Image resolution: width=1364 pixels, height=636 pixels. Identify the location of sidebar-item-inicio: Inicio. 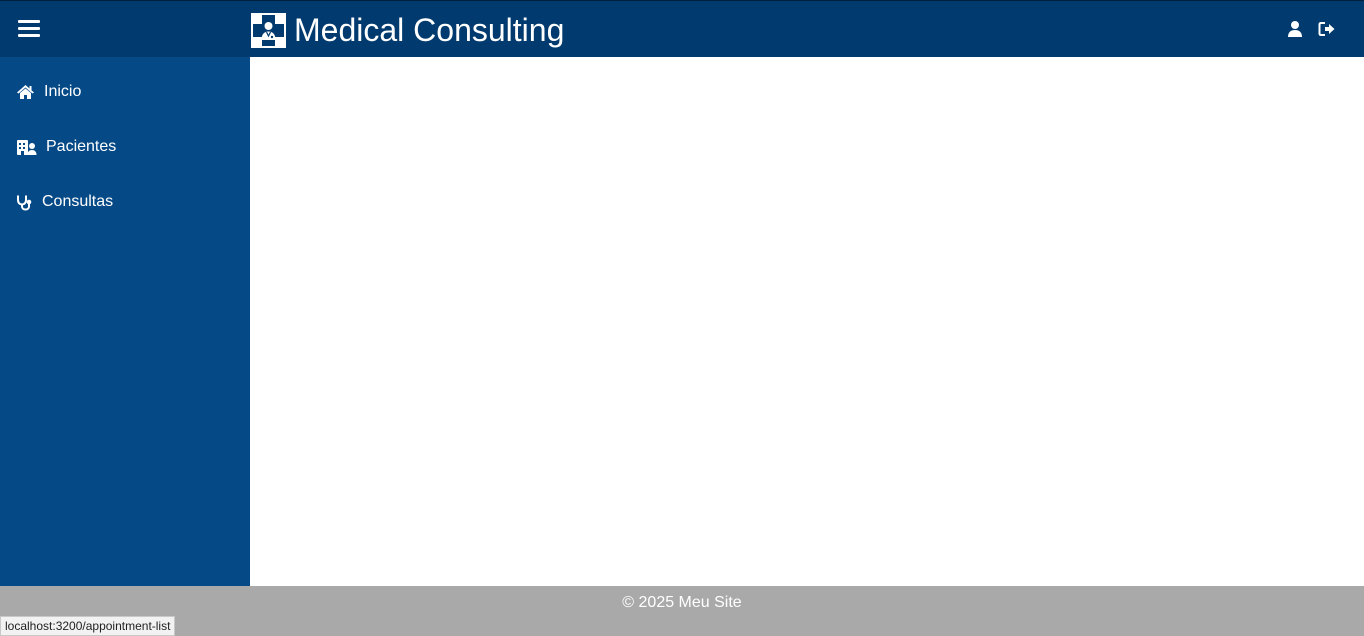
(48, 92).